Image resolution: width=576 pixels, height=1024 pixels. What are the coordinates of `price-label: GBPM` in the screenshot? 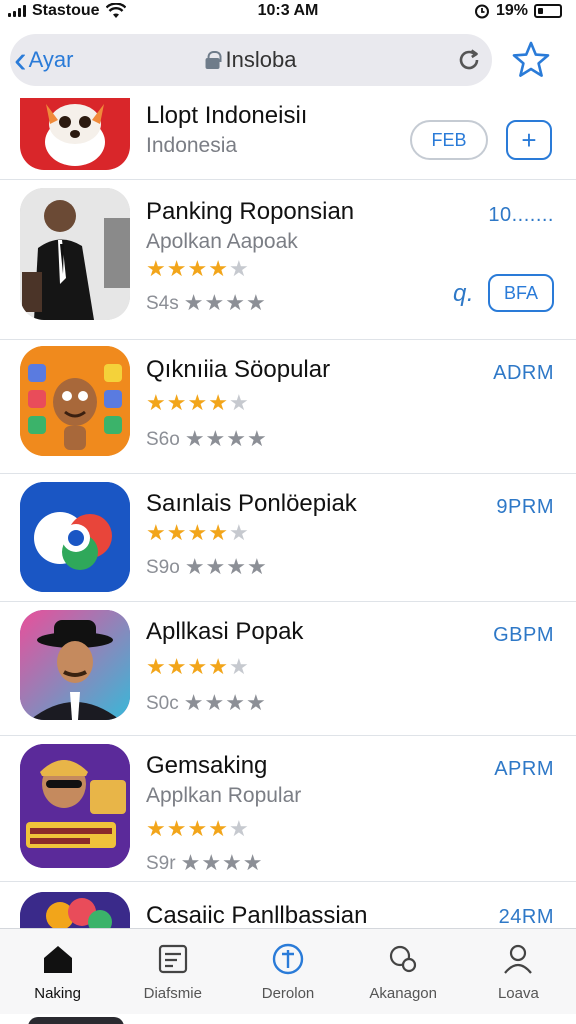 It's located at (523, 635).